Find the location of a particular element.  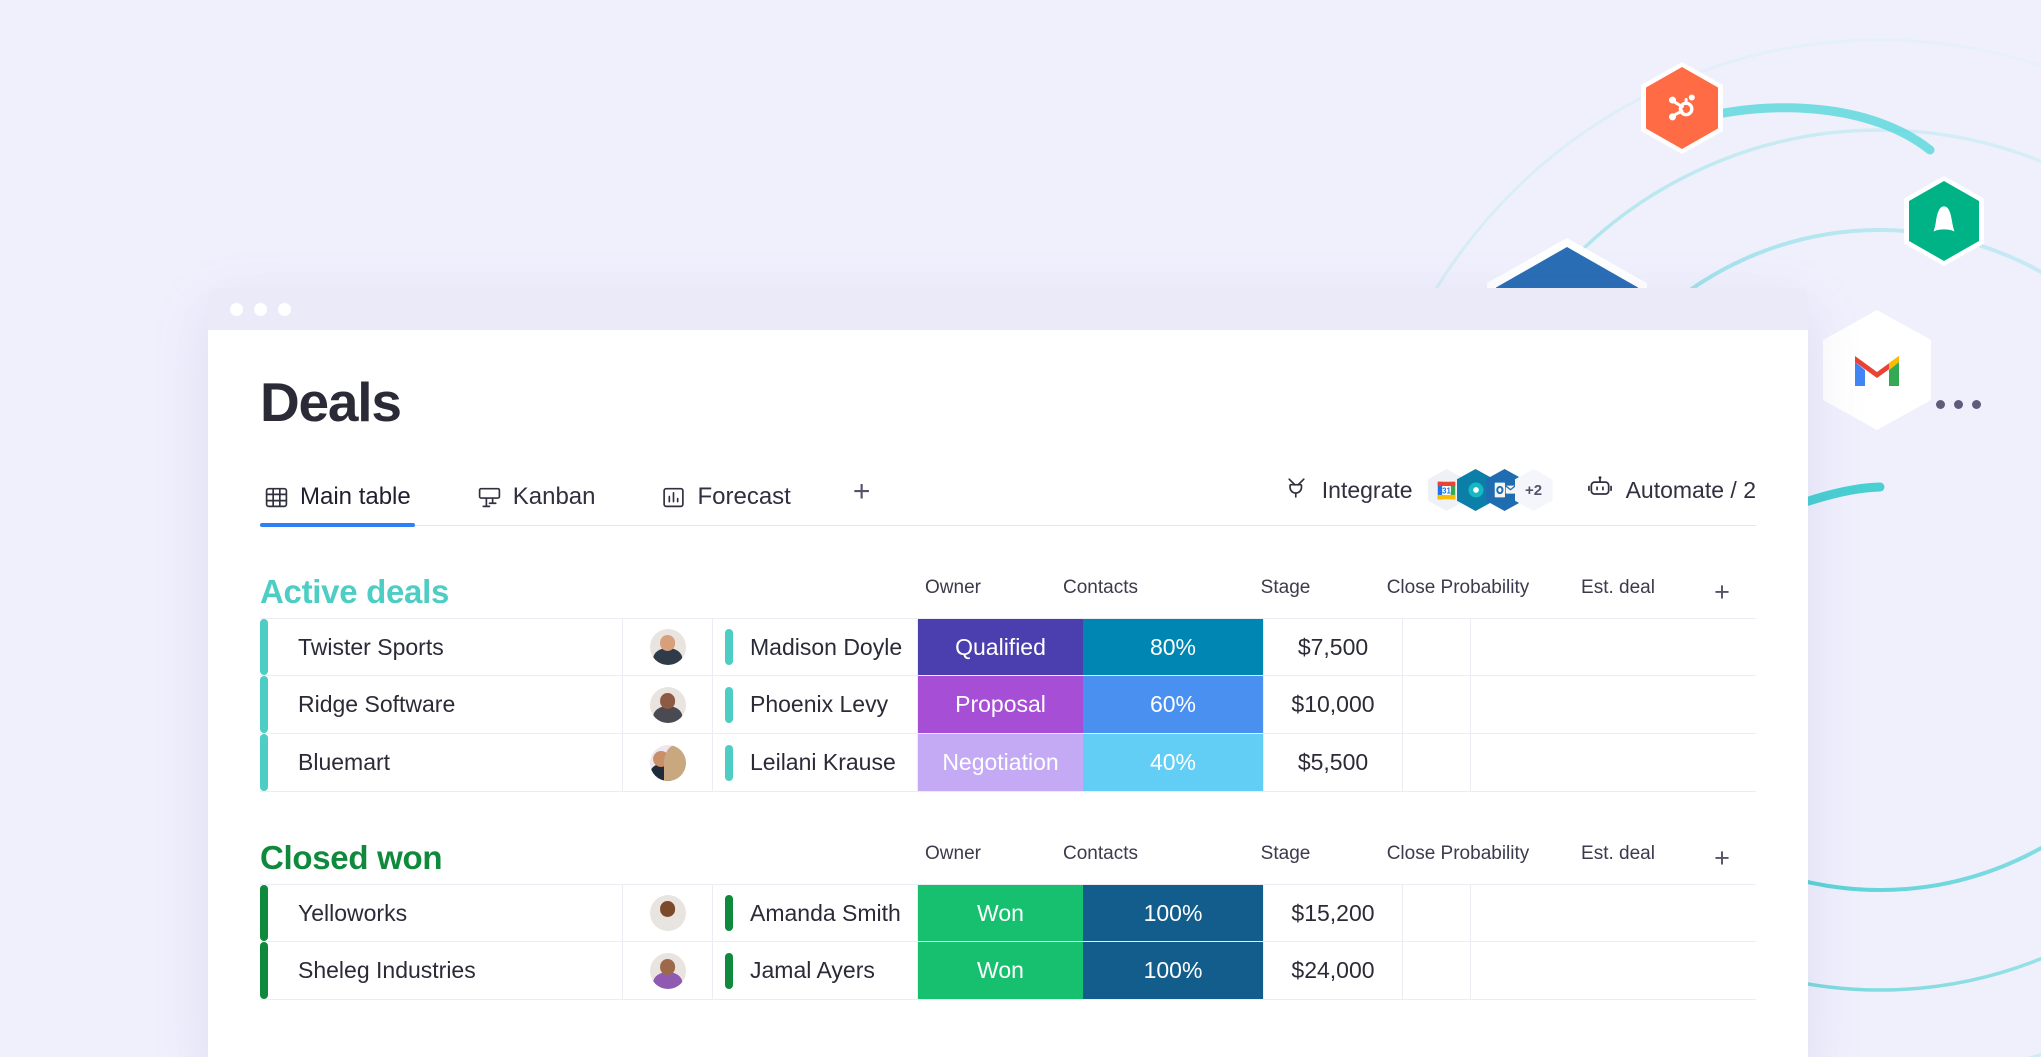

group-title: Closed won is located at coordinates (351, 857).